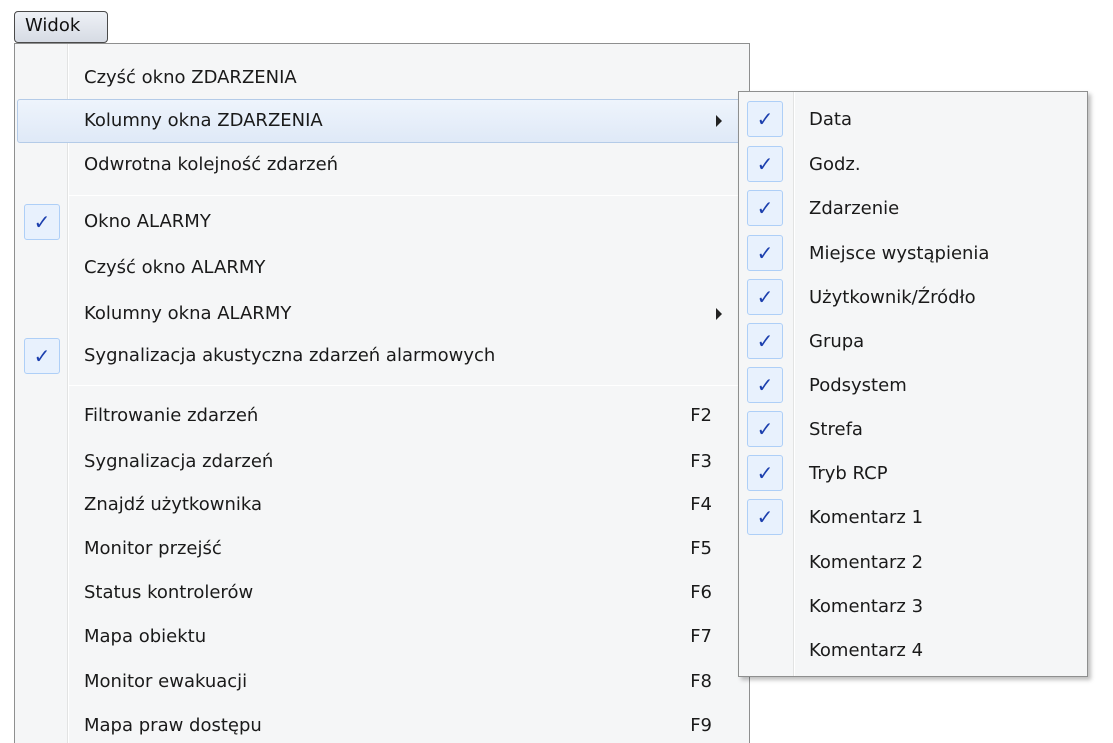  I want to click on menu-item-event-signaling: Sygnalizacja zdarzeń F3, so click(382, 462).